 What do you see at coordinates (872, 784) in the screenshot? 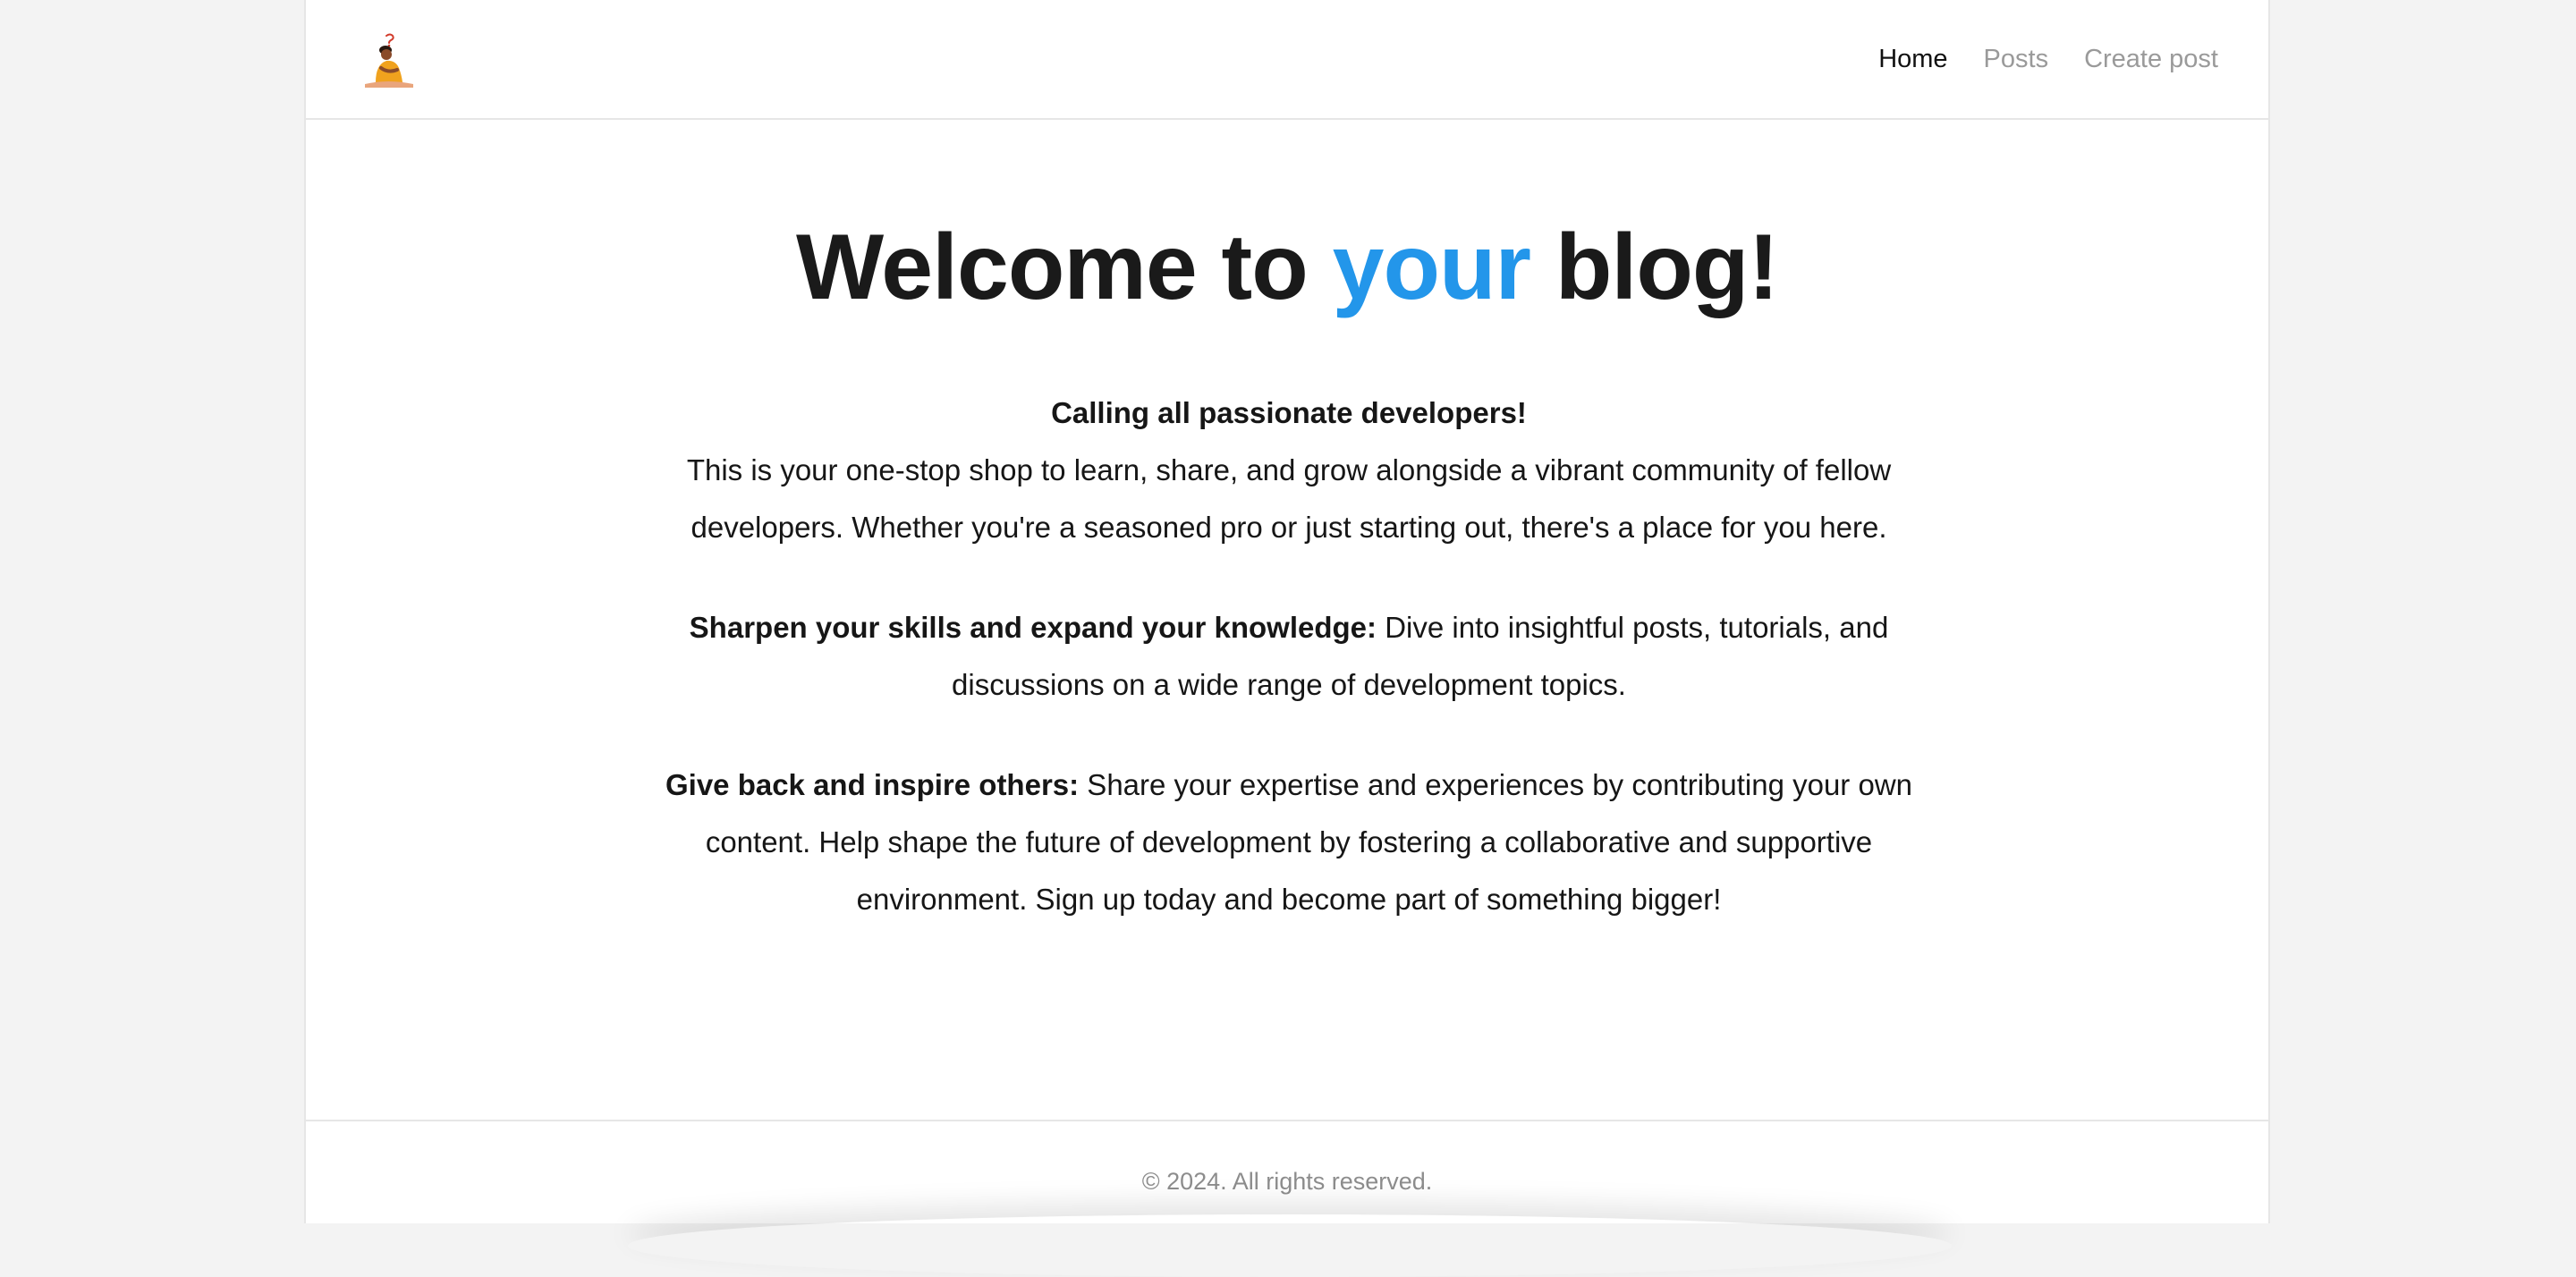
I see `giveback-heading: Give back and inspire others:` at bounding box center [872, 784].